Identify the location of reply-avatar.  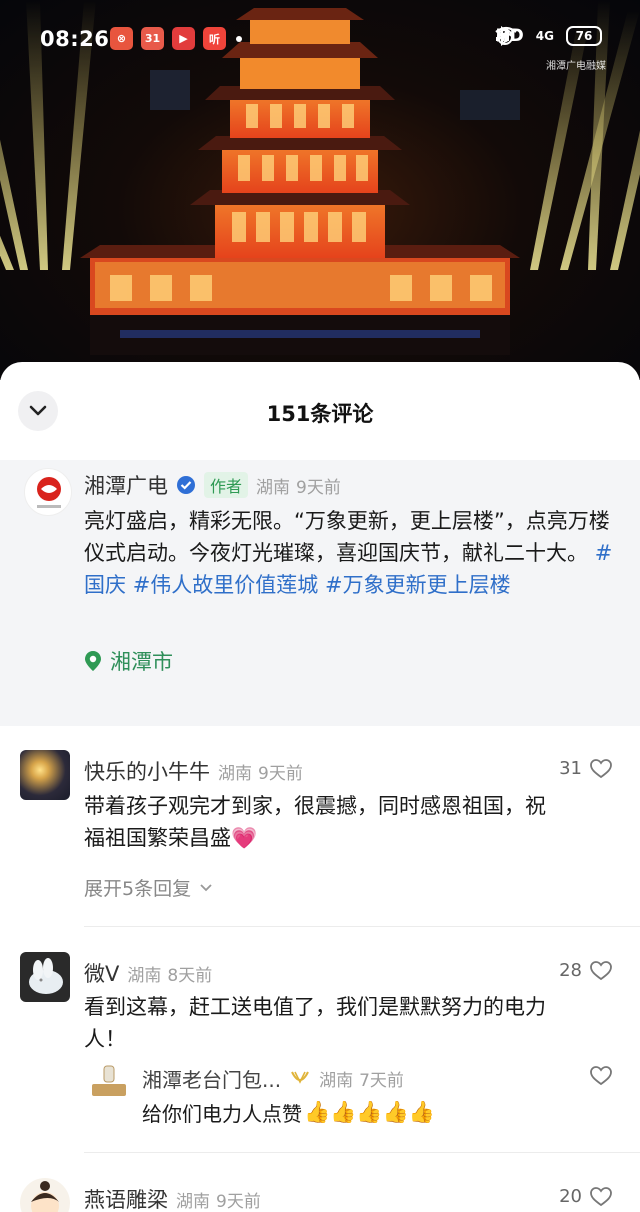
(109, 1083).